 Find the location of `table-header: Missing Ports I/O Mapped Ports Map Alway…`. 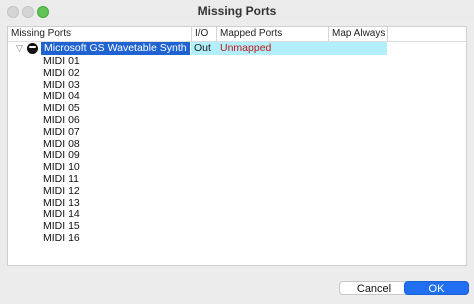

table-header: Missing Ports I/O Mapped Ports Map Alway… is located at coordinates (237, 34).